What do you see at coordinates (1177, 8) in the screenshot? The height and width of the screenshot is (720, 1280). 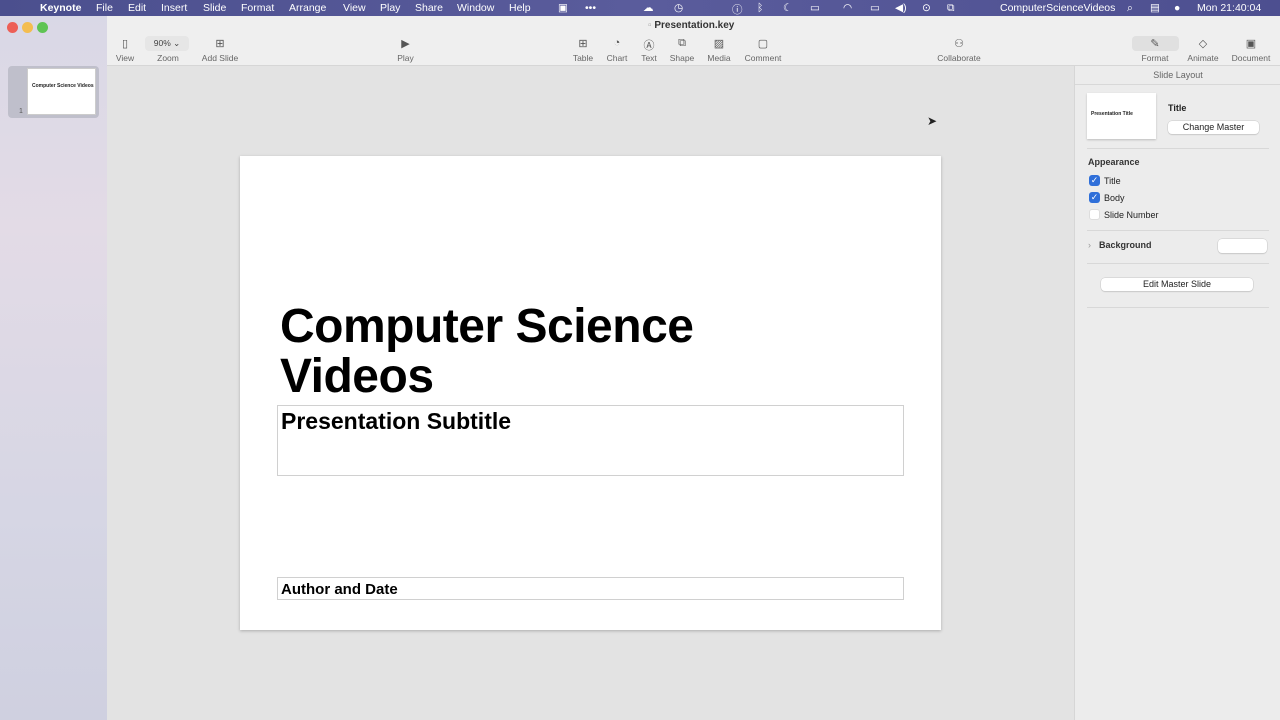 I see `siri-icon: ●` at bounding box center [1177, 8].